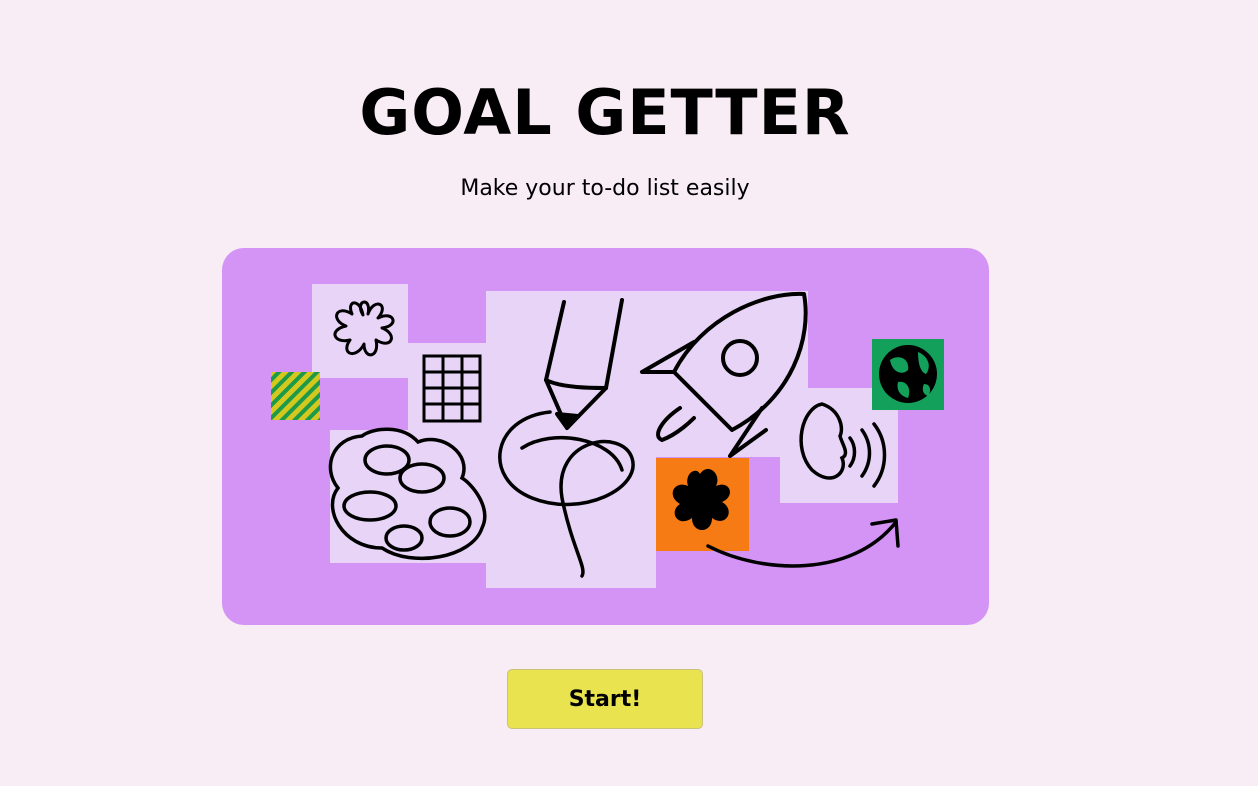 The image size is (1258, 786). I want to click on orange-blob-icon, so click(702, 504).